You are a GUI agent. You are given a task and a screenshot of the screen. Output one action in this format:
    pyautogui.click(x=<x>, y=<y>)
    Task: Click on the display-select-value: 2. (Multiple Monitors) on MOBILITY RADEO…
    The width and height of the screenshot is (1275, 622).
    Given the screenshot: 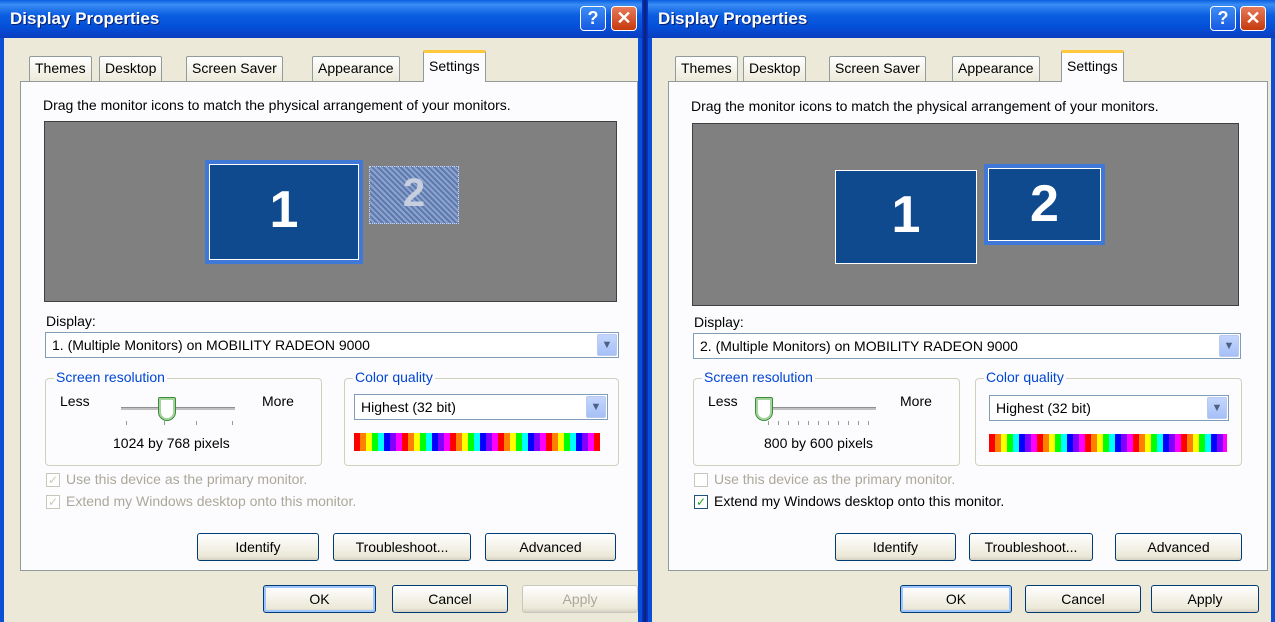 What is the action you would take?
    pyautogui.click(x=859, y=346)
    